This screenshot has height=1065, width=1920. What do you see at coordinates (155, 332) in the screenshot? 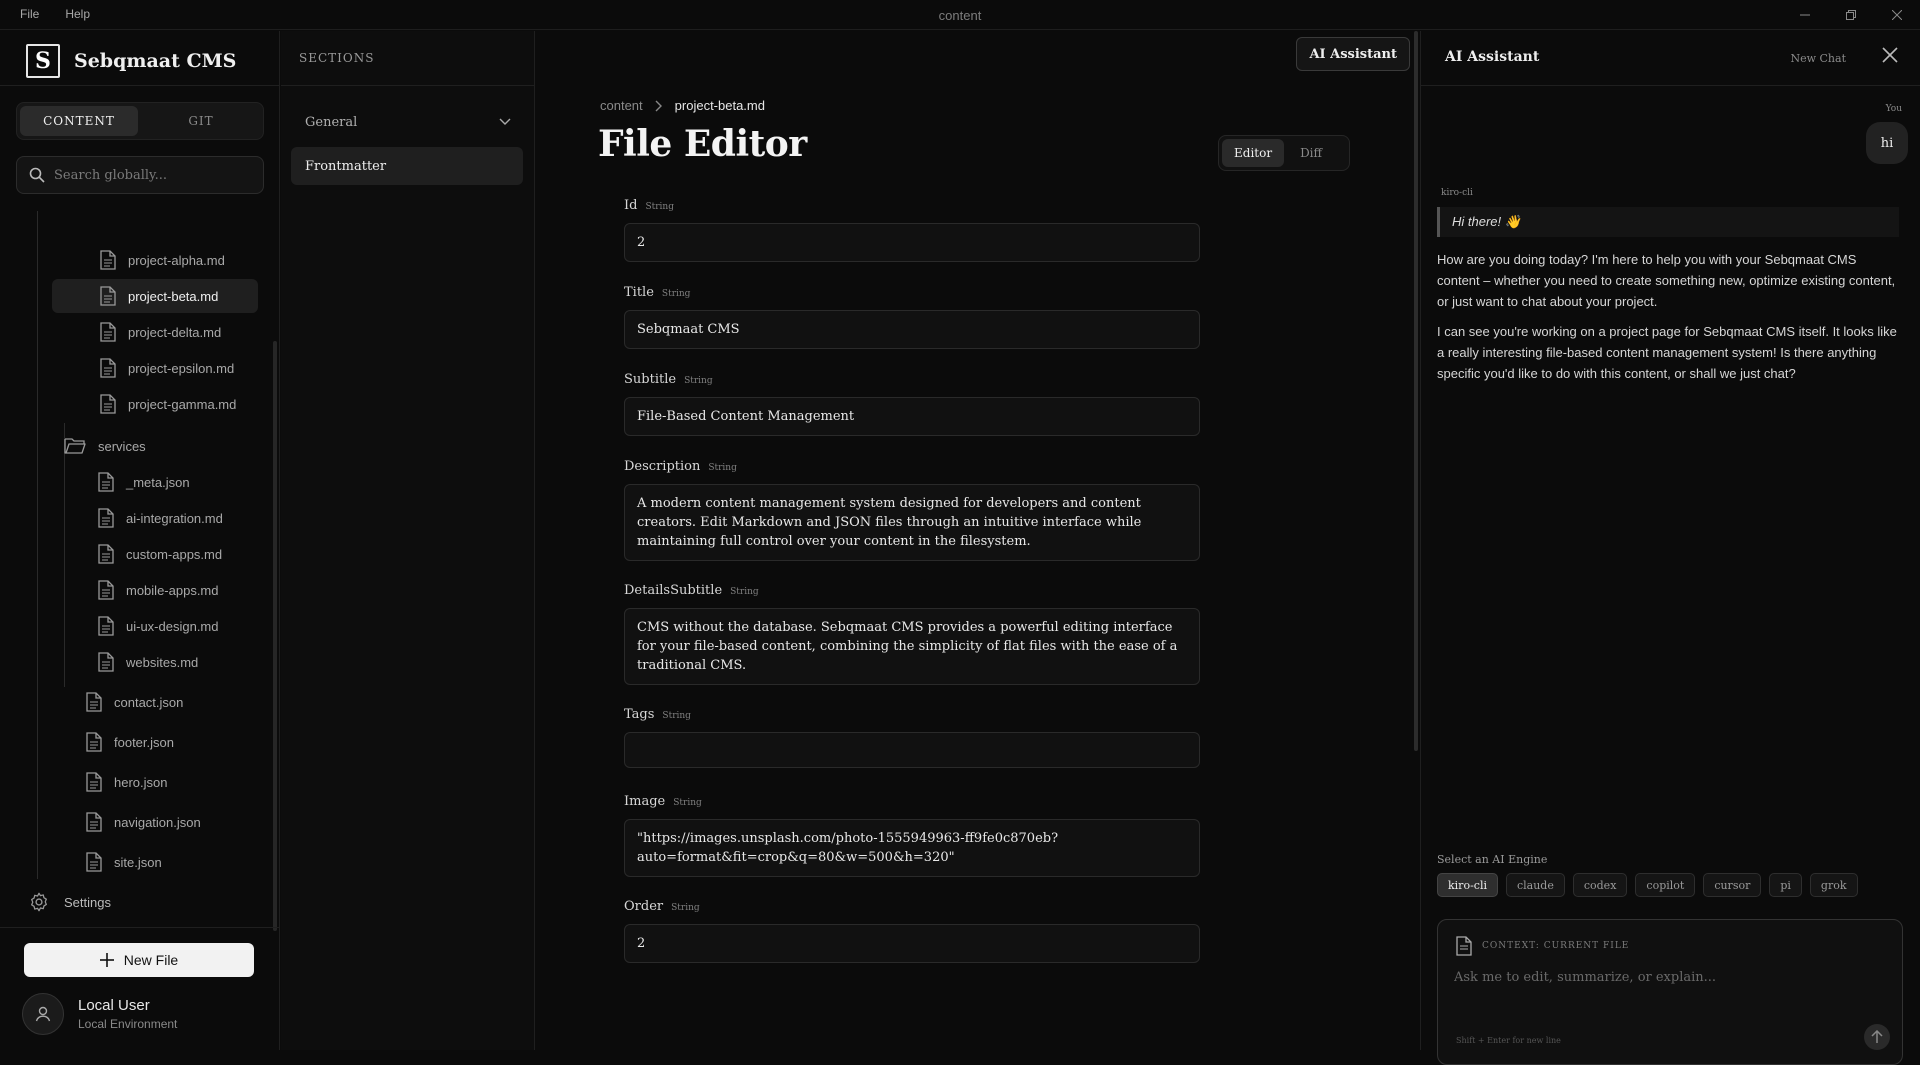
I see `file-item: project-delta.md` at bounding box center [155, 332].